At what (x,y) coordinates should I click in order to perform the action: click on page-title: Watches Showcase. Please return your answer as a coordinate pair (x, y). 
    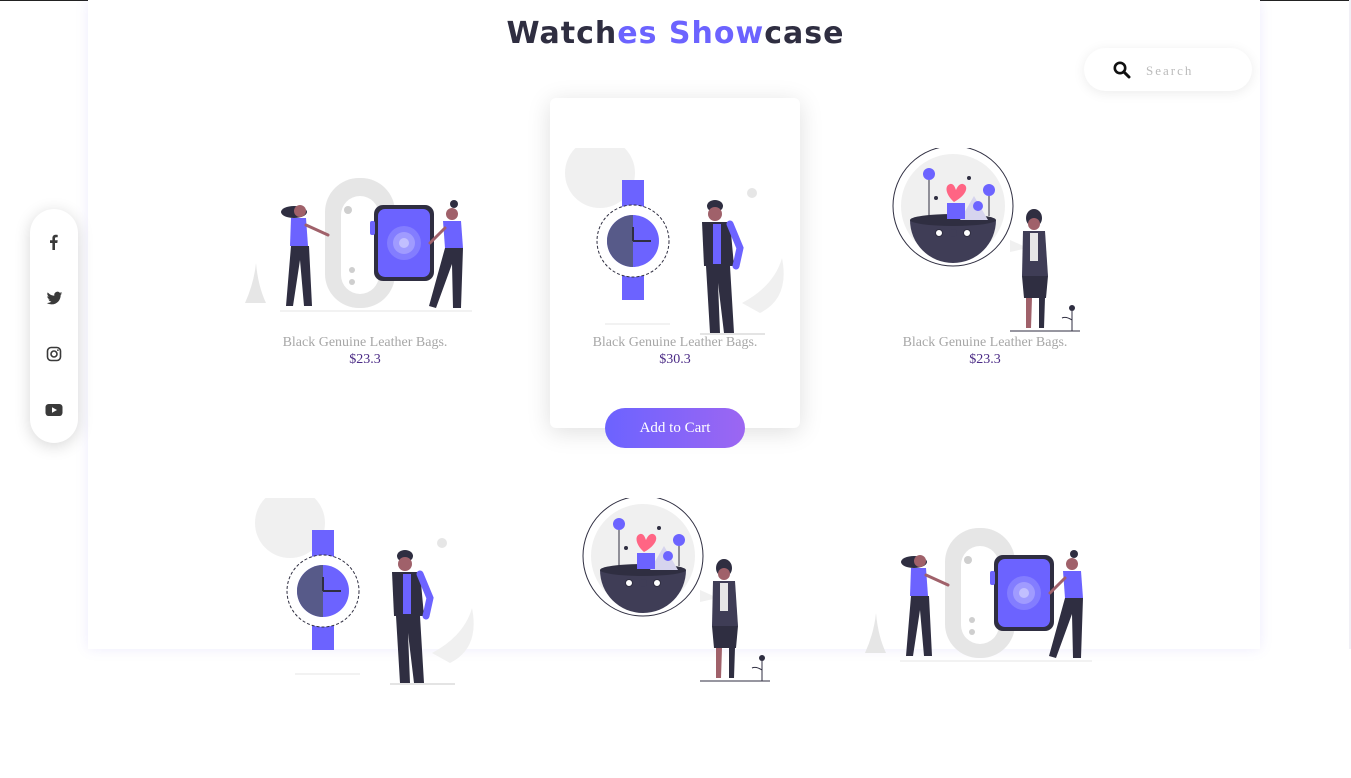
    Looking at the image, I should click on (675, 33).